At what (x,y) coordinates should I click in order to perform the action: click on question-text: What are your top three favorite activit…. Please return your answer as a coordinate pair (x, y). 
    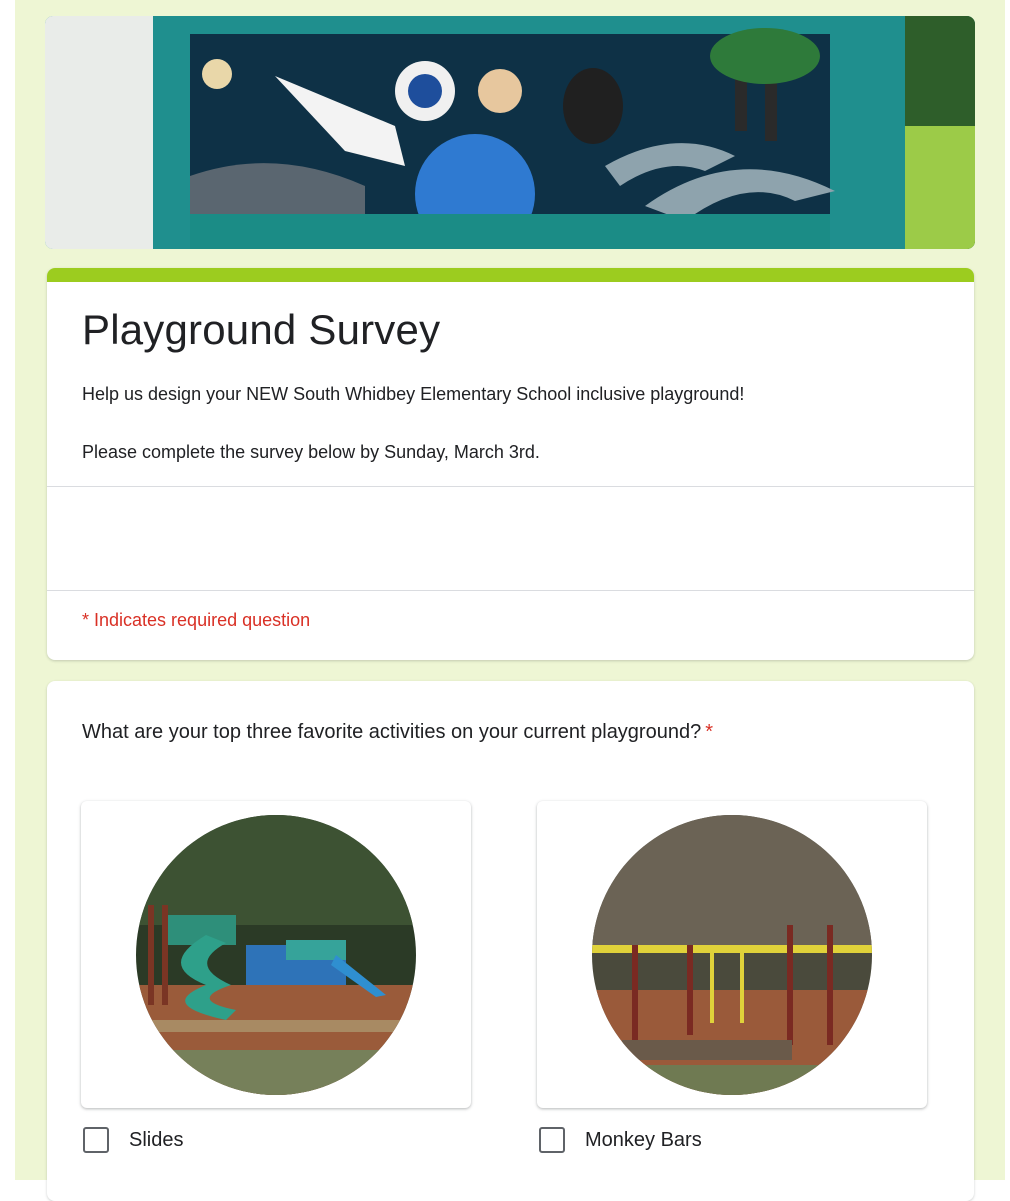
    Looking at the image, I should click on (392, 732).